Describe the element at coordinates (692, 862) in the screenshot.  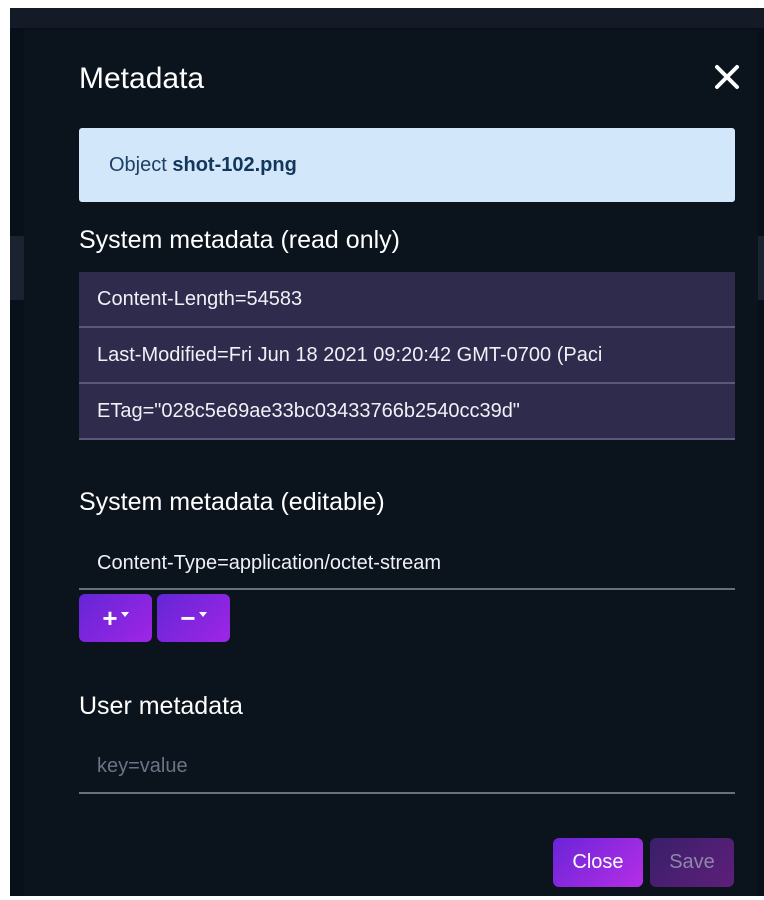
I see `save-button: Save` at that location.